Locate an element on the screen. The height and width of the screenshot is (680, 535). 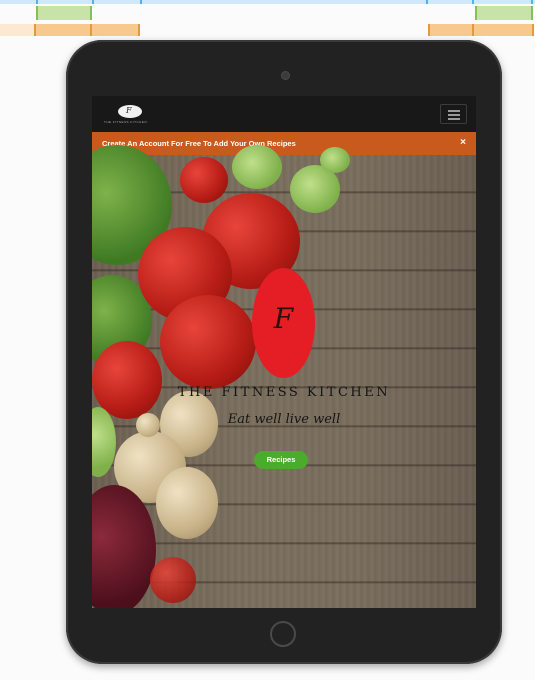
navbar: F THE FITNESS KITCHEN is located at coordinates (284, 114).